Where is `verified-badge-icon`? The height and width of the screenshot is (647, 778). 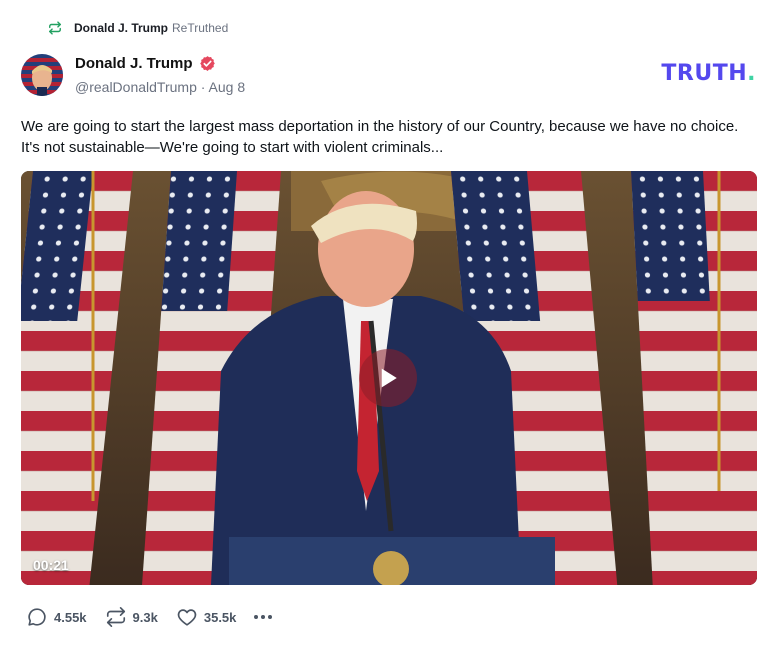
verified-badge-icon is located at coordinates (207, 63).